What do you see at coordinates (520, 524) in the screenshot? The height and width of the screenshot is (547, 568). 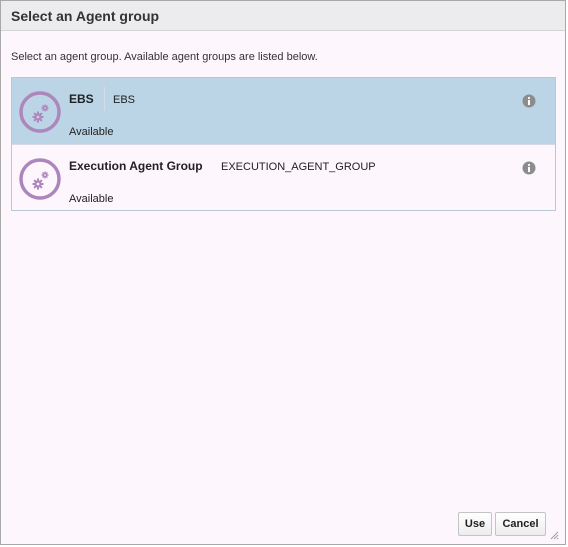 I see `cancel-button: Cancel` at bounding box center [520, 524].